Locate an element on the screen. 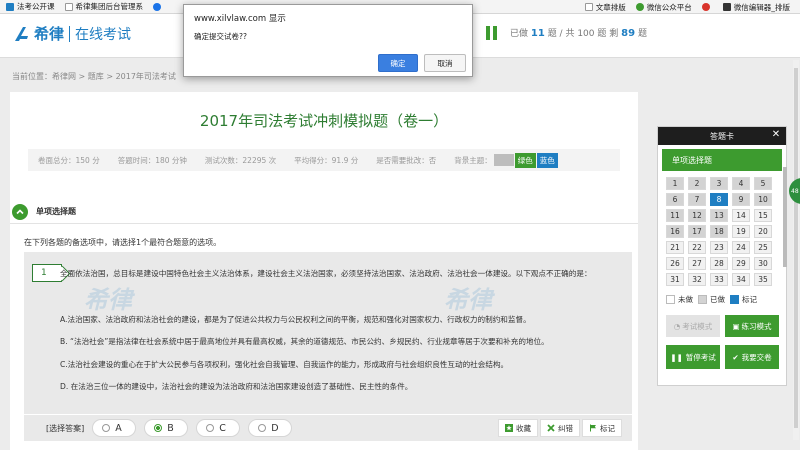  answer-option-a: A is located at coordinates (114, 428).